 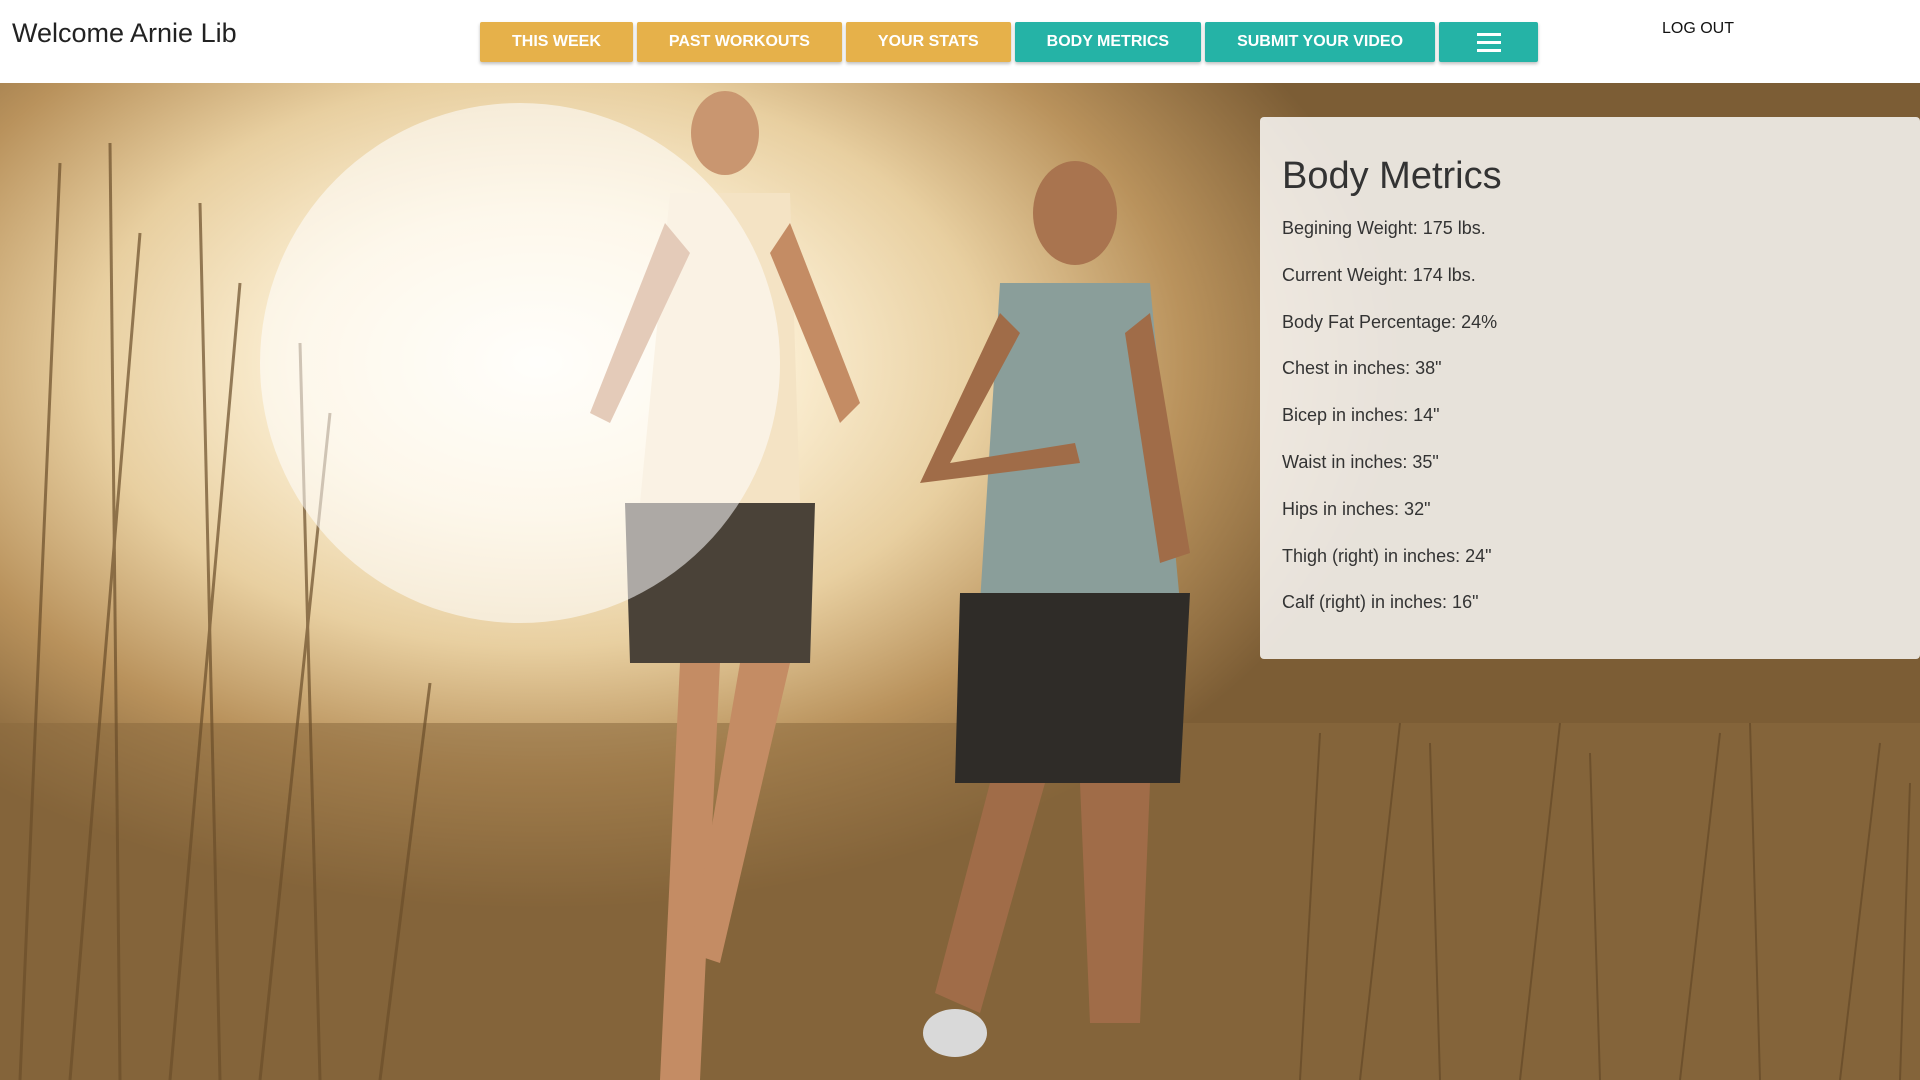 I want to click on welcome-text: Welcome Arnie Lib, so click(x=124, y=33).